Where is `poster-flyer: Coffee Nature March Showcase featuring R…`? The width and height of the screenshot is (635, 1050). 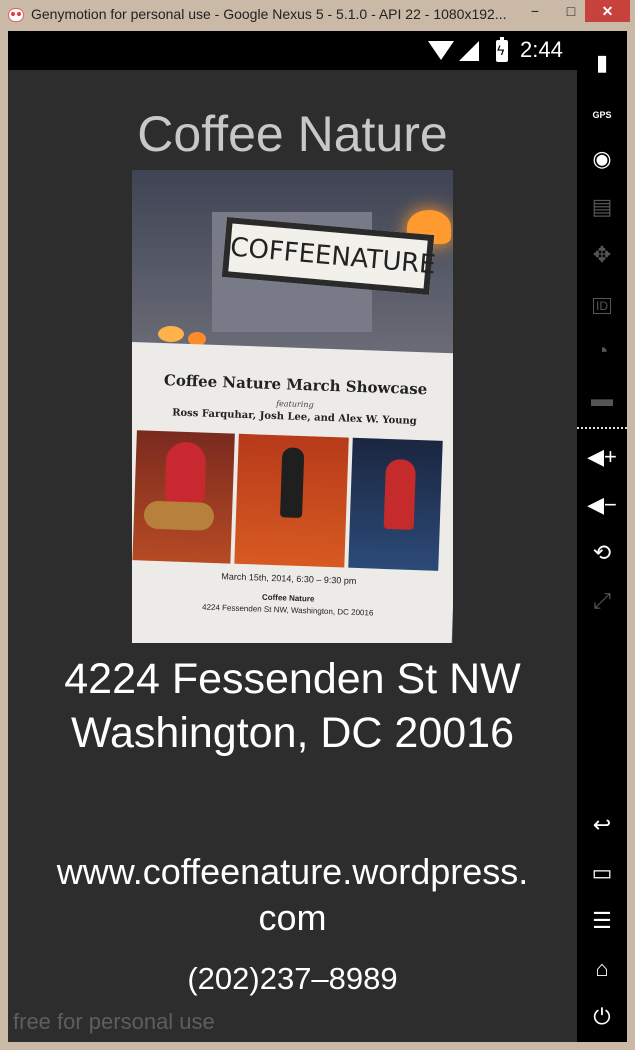
poster-flyer: Coffee Nature March Showcase featuring R… is located at coordinates (292, 492).